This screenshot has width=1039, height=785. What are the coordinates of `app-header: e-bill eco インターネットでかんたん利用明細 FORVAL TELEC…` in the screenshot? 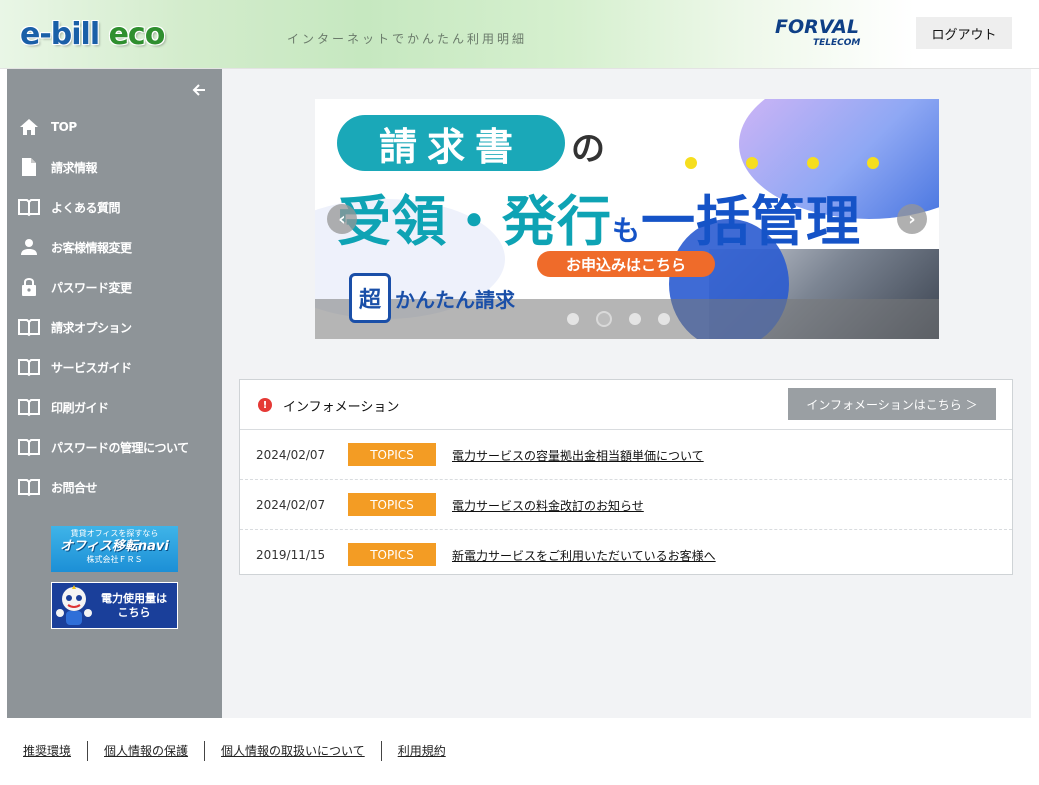 It's located at (519, 34).